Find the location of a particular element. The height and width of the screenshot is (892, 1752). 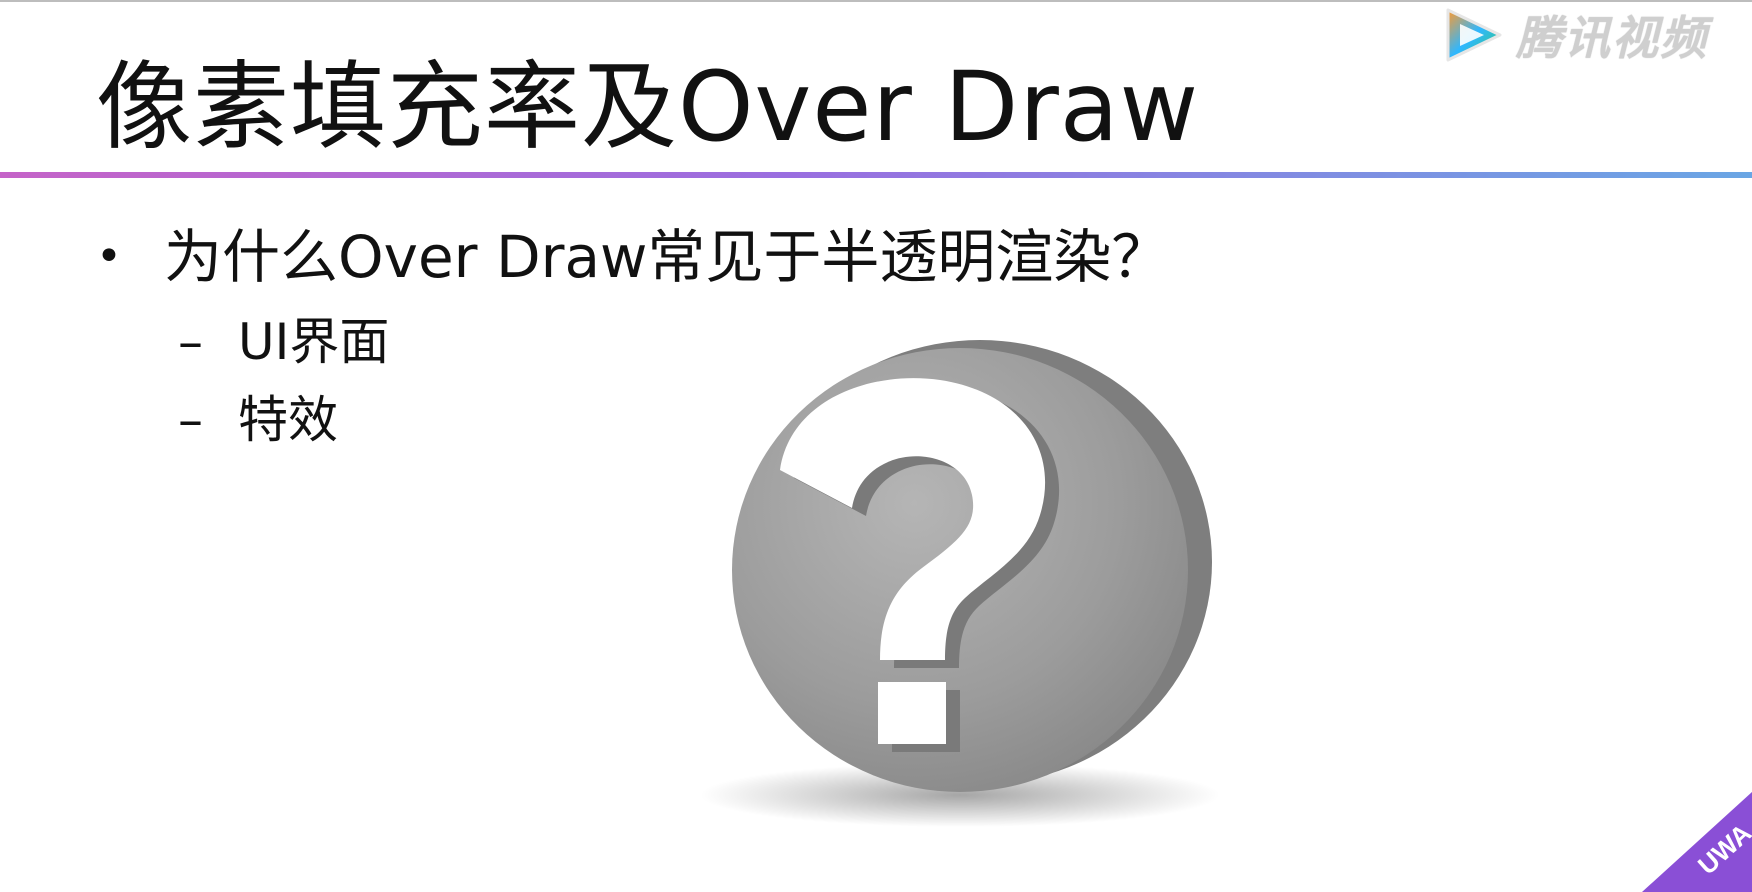

tencent-video-watermark: 腾讯视频 is located at coordinates (1575, 35).